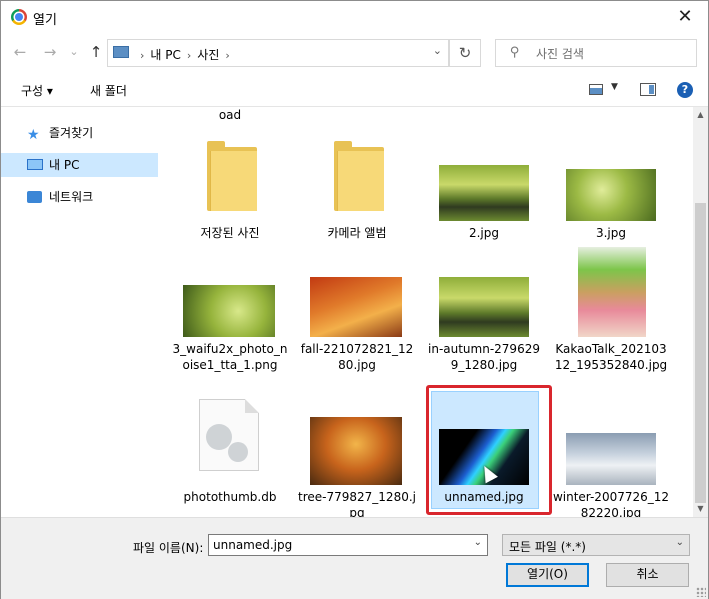  What do you see at coordinates (700, 115) in the screenshot?
I see `scroll-up-icon: ▲` at bounding box center [700, 115].